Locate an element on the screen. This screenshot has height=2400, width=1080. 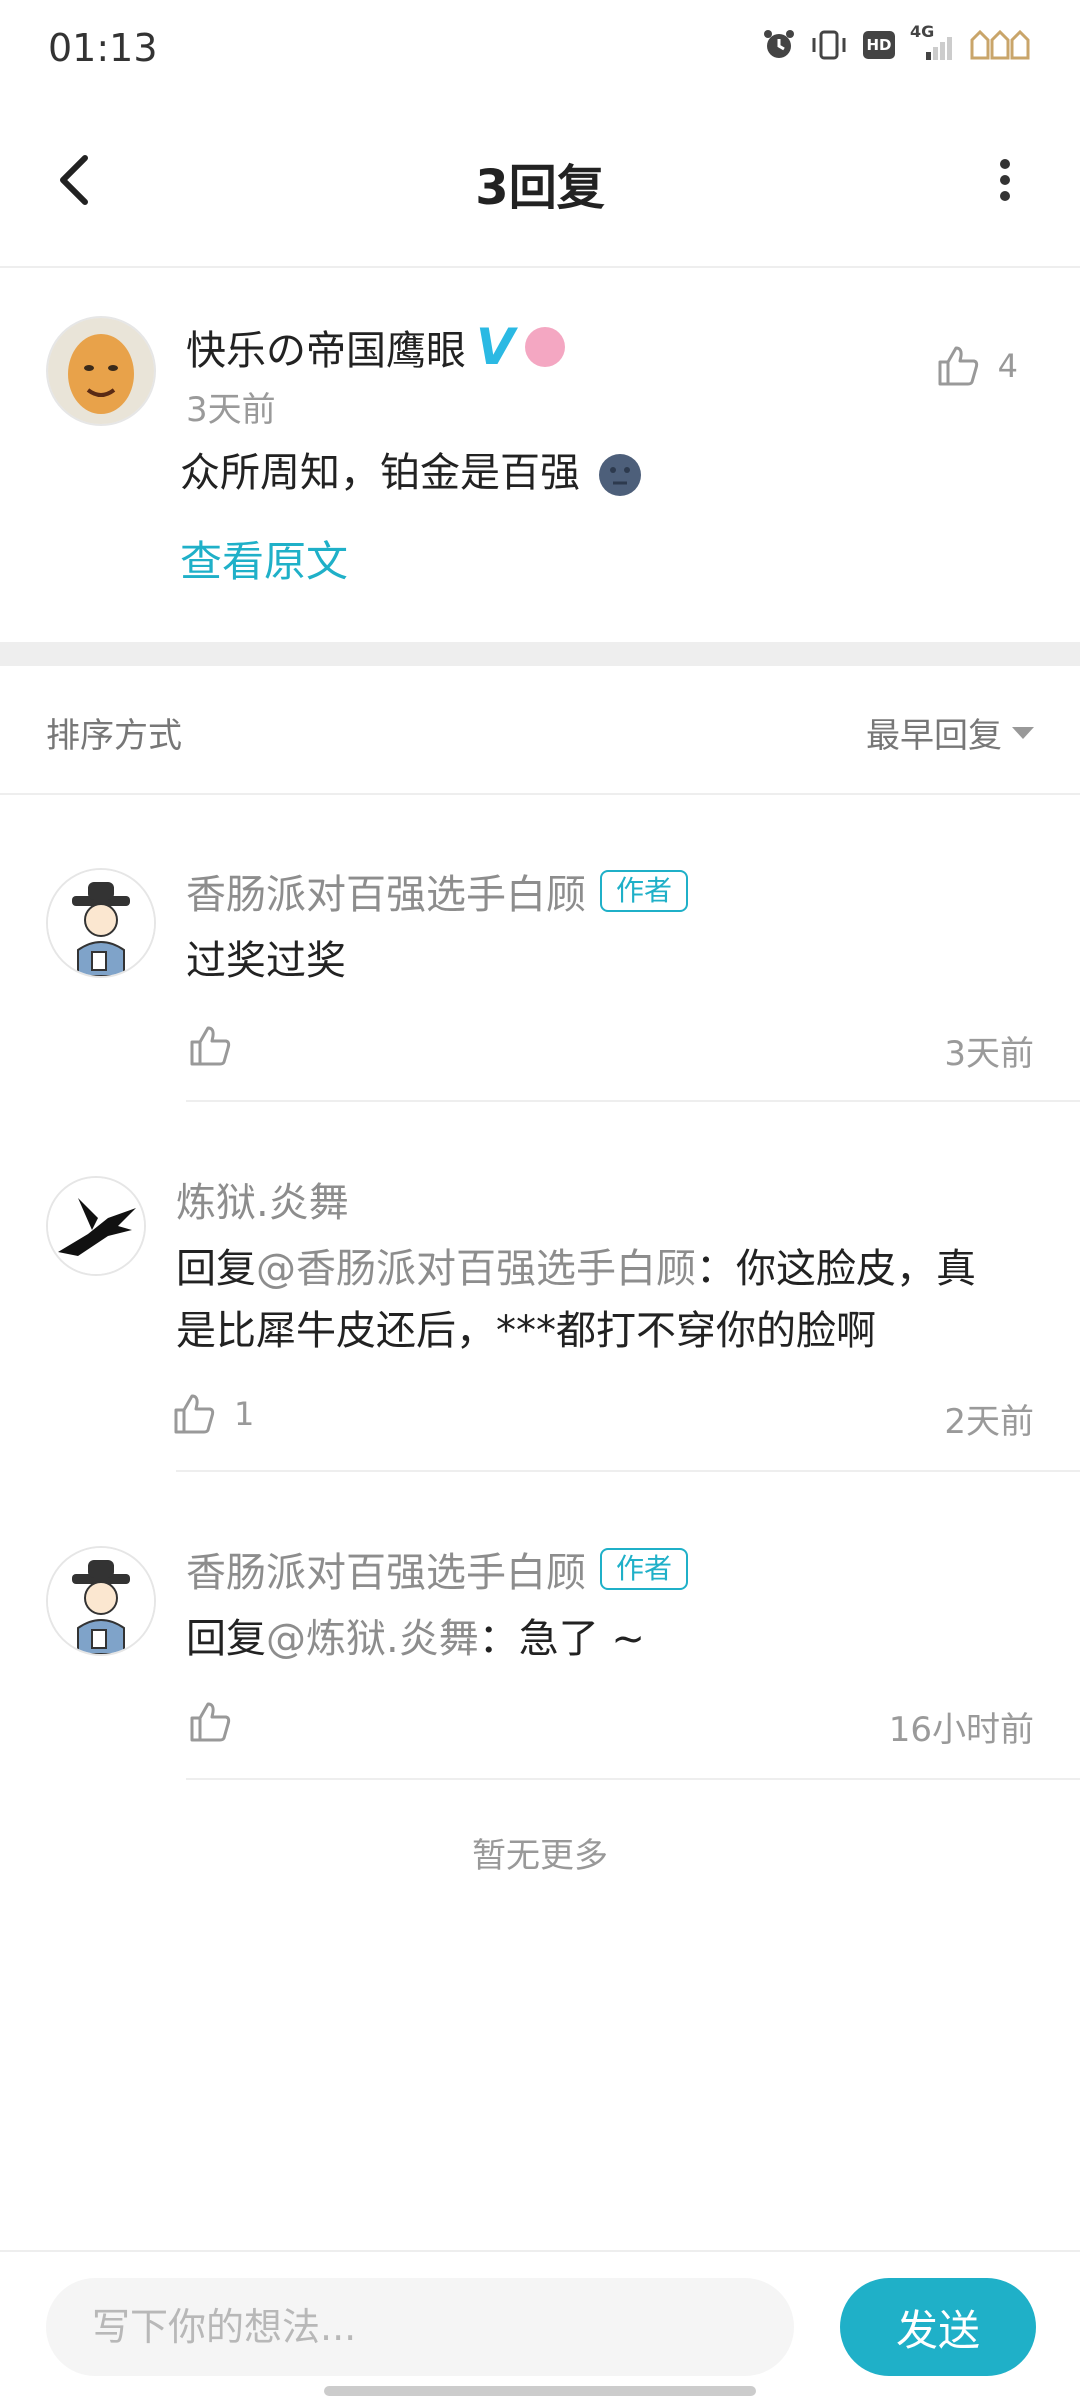
level-badge-icon is located at coordinates (544, 347).